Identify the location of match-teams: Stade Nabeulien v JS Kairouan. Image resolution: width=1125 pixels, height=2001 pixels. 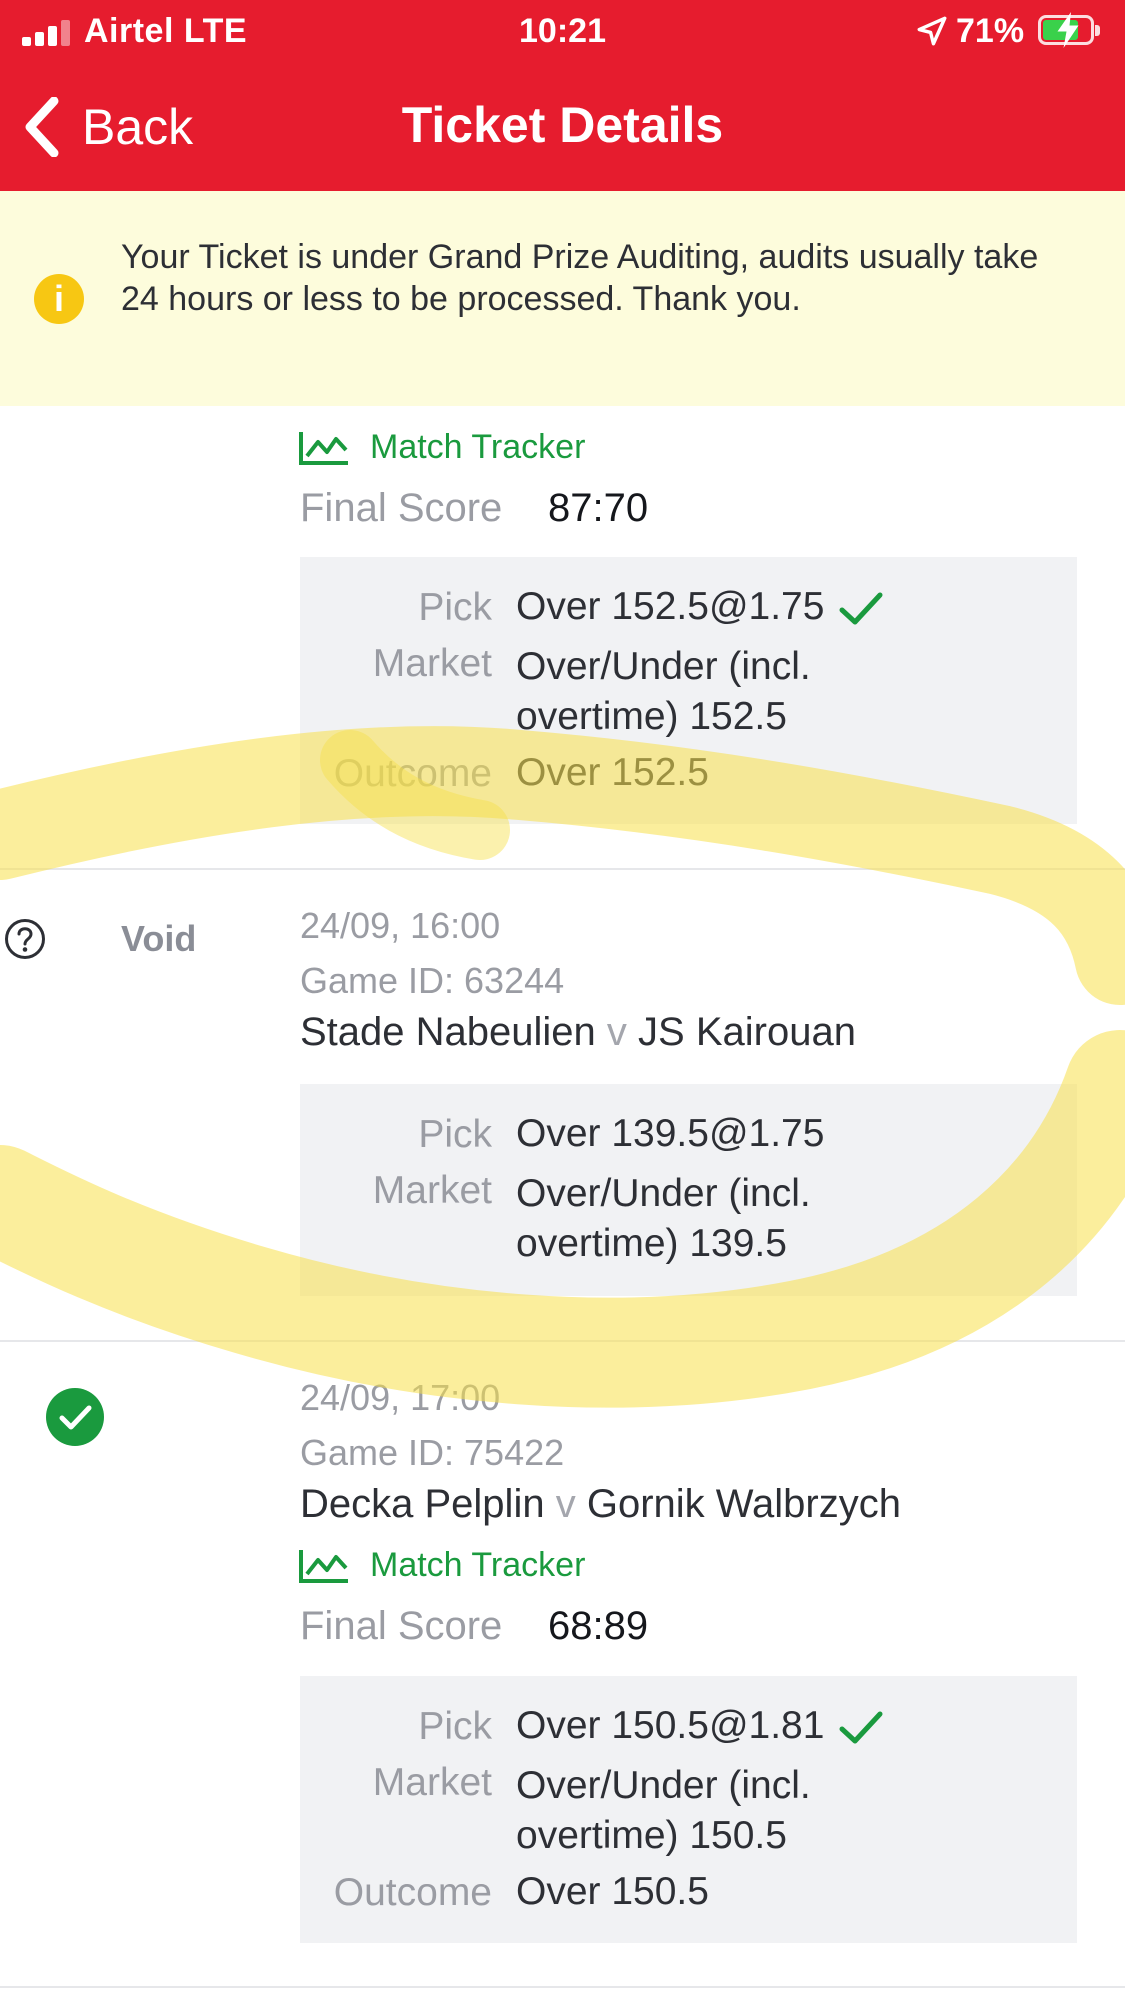
(578, 1032).